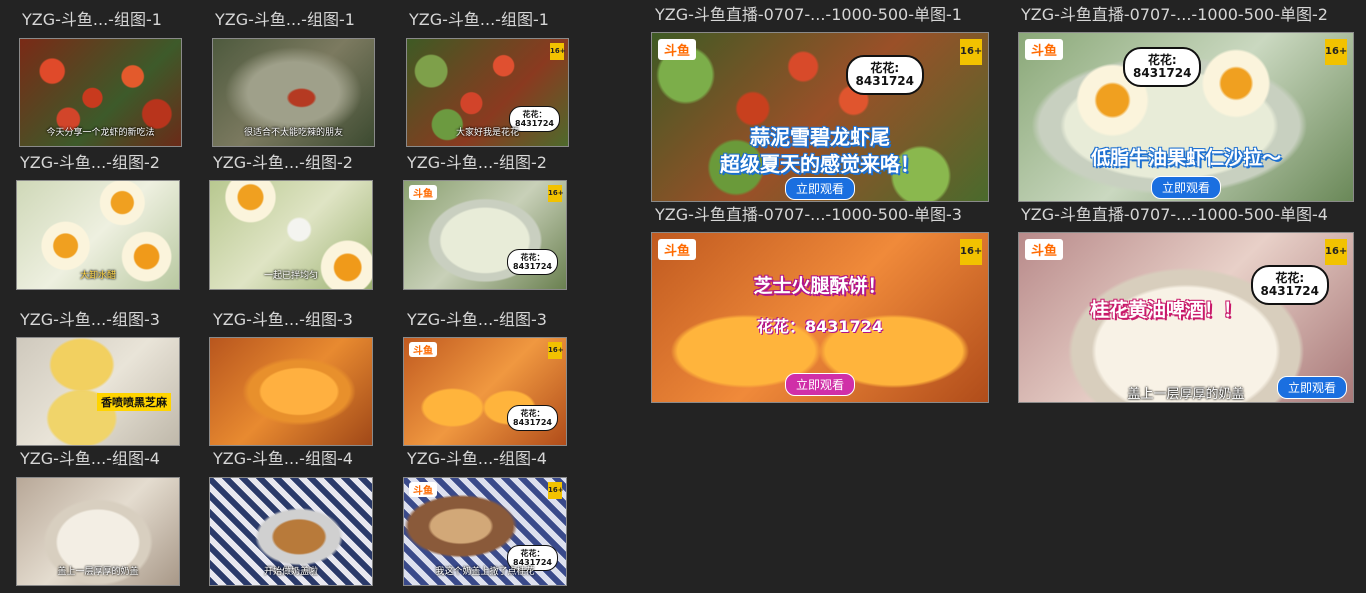 This screenshot has width=1366, height=593. Describe the element at coordinates (134, 402) in the screenshot. I see `sponsor-tag: 香喷喷黑芝麻` at that location.